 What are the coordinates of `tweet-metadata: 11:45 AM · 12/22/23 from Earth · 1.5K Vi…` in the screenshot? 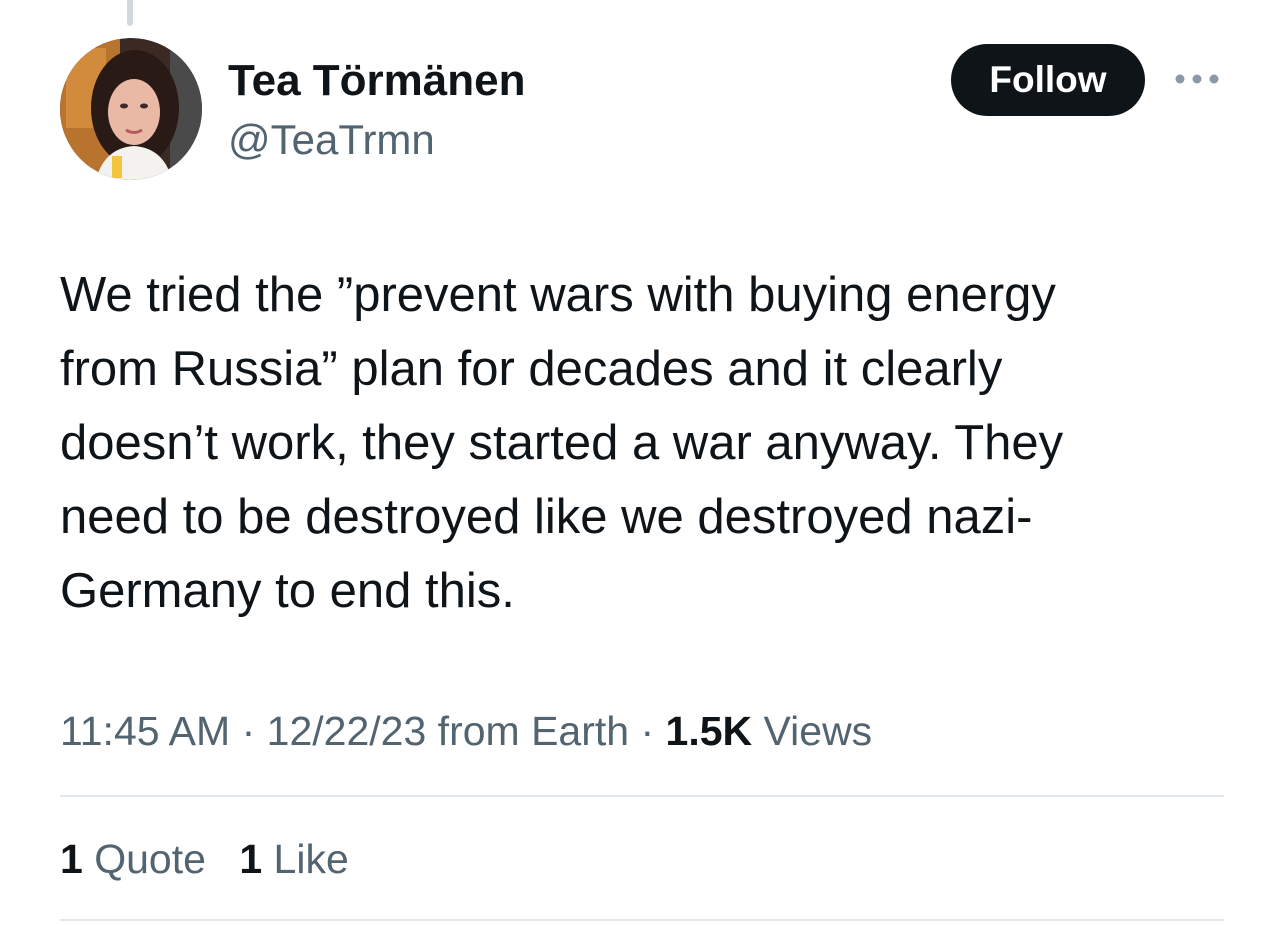 It's located at (466, 731).